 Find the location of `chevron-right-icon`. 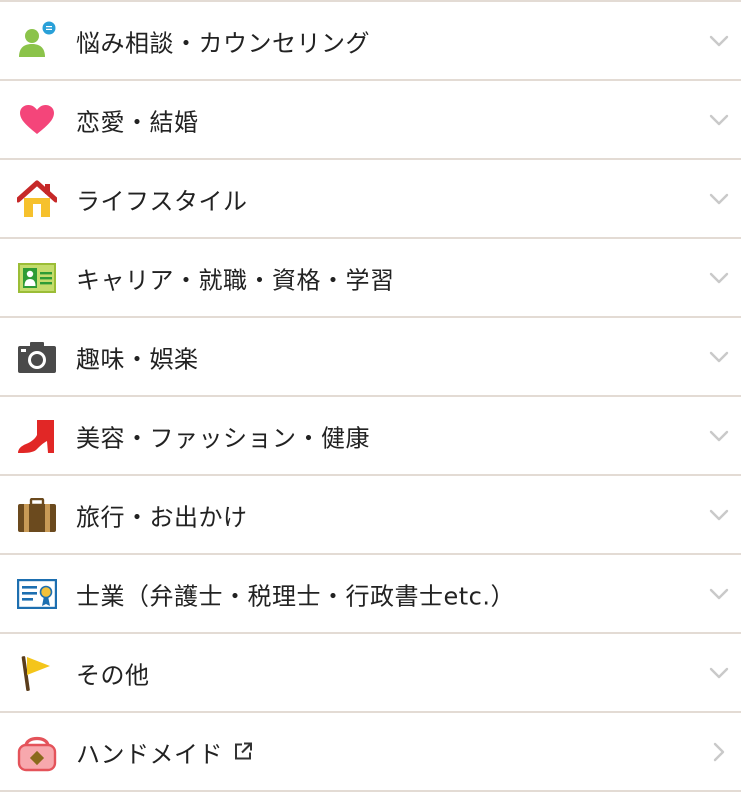

chevron-right-icon is located at coordinates (719, 752).